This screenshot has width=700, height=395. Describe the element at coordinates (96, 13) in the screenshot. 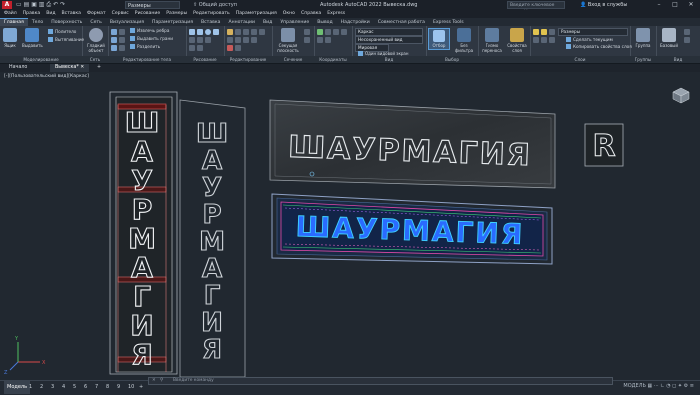

I see `menu-item-4: Формат` at that location.